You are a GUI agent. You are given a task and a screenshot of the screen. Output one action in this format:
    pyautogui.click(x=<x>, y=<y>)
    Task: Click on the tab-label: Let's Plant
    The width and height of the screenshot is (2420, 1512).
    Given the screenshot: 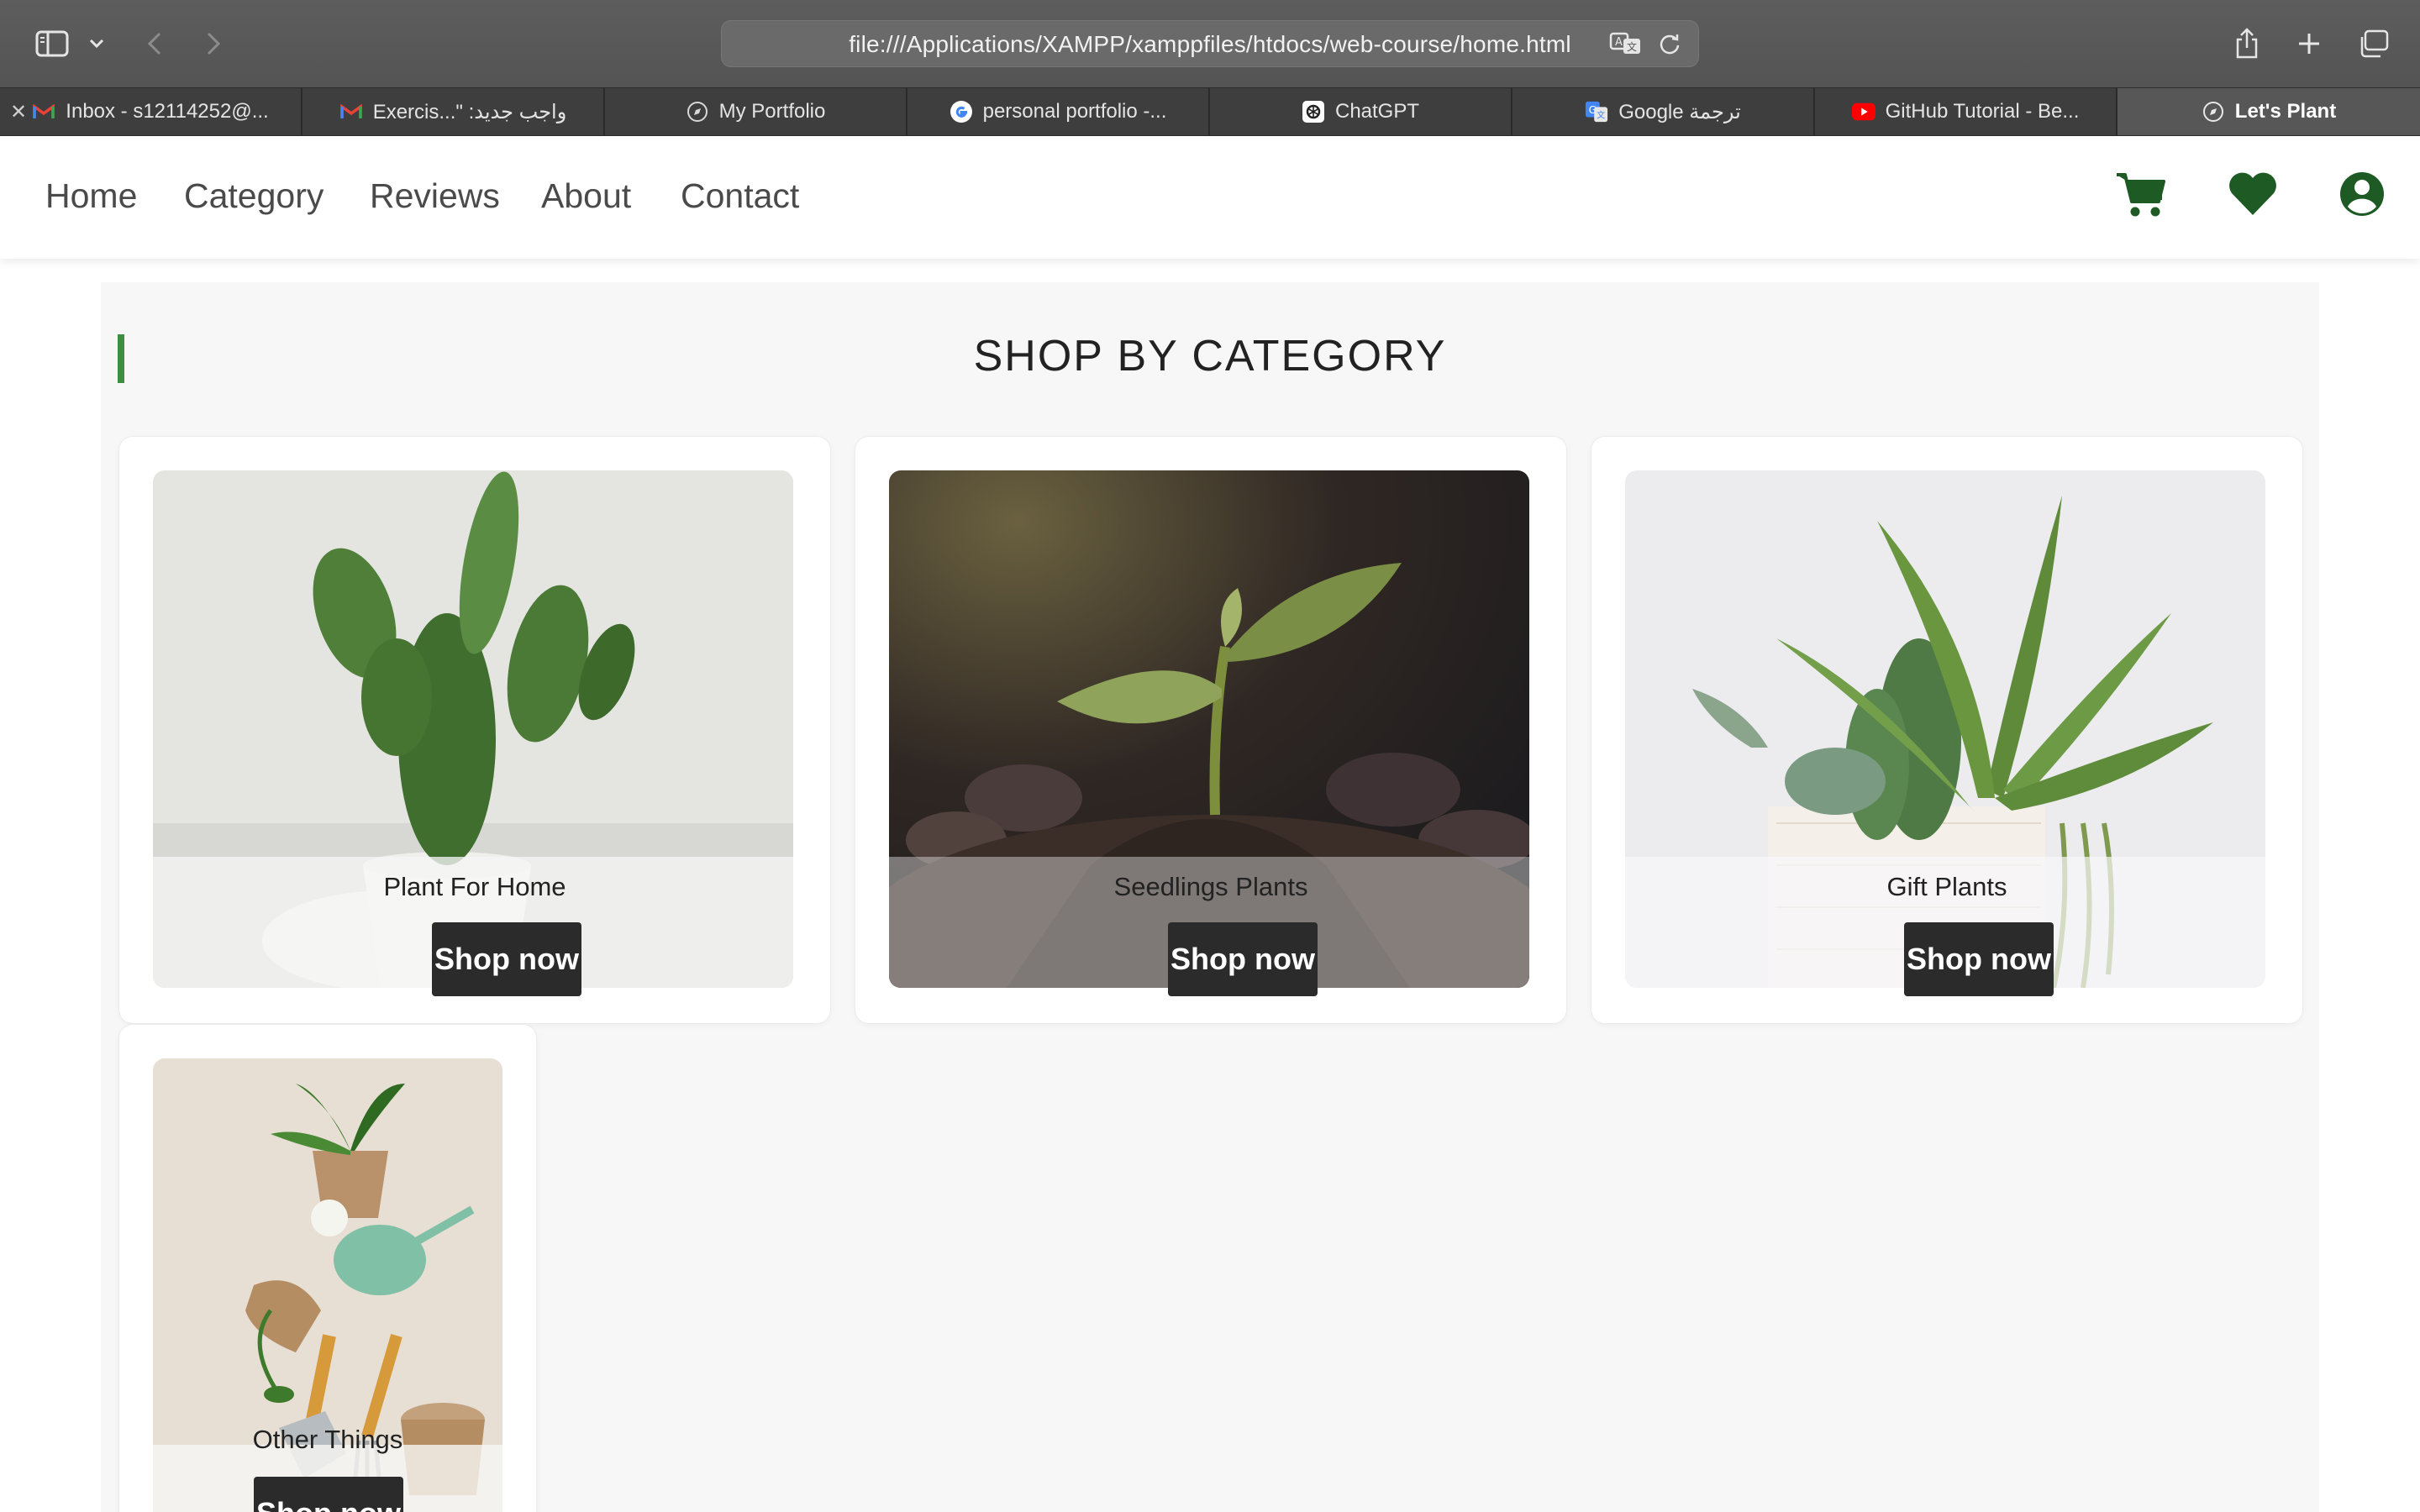 What is the action you would take?
    pyautogui.click(x=2285, y=111)
    